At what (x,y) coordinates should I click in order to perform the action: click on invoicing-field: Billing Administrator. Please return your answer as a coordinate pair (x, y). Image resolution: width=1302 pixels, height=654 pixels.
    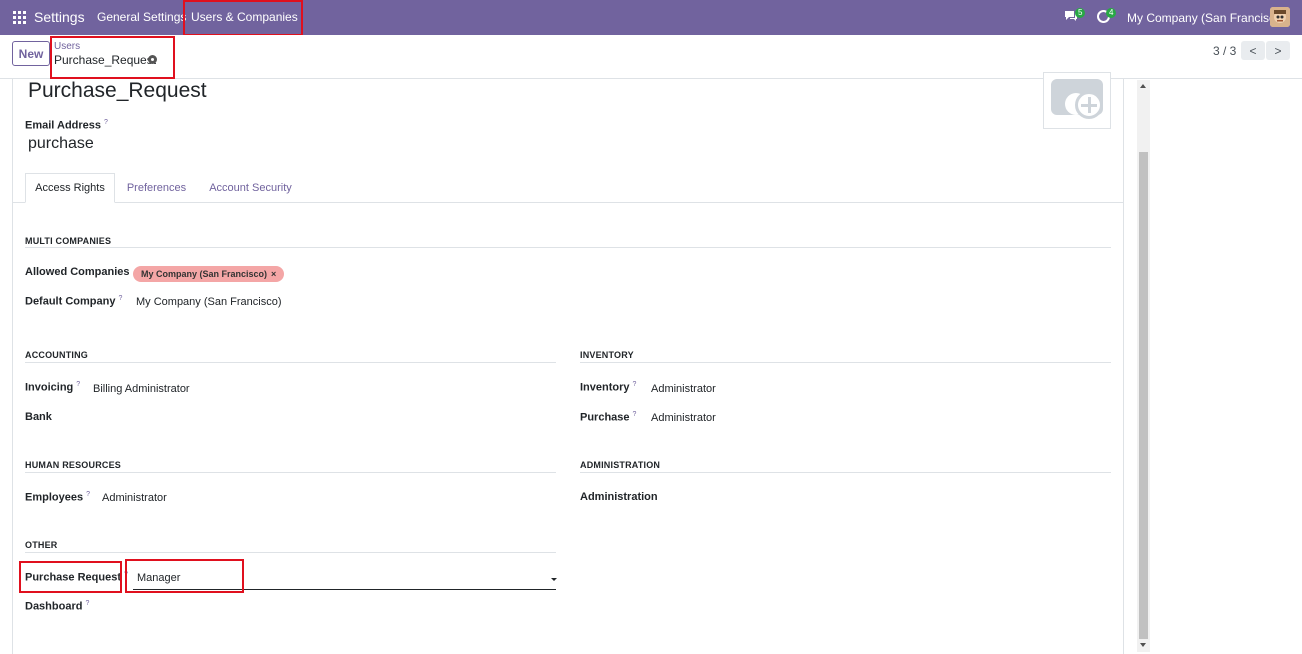
    Looking at the image, I should click on (141, 389).